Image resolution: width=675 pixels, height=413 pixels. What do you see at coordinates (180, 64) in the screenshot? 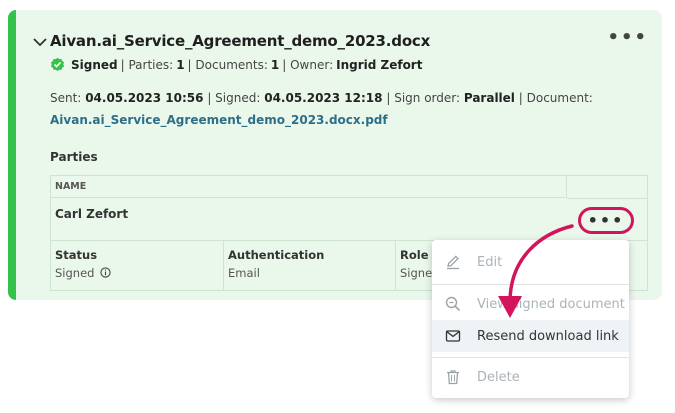
I see `parties-count: 1` at bounding box center [180, 64].